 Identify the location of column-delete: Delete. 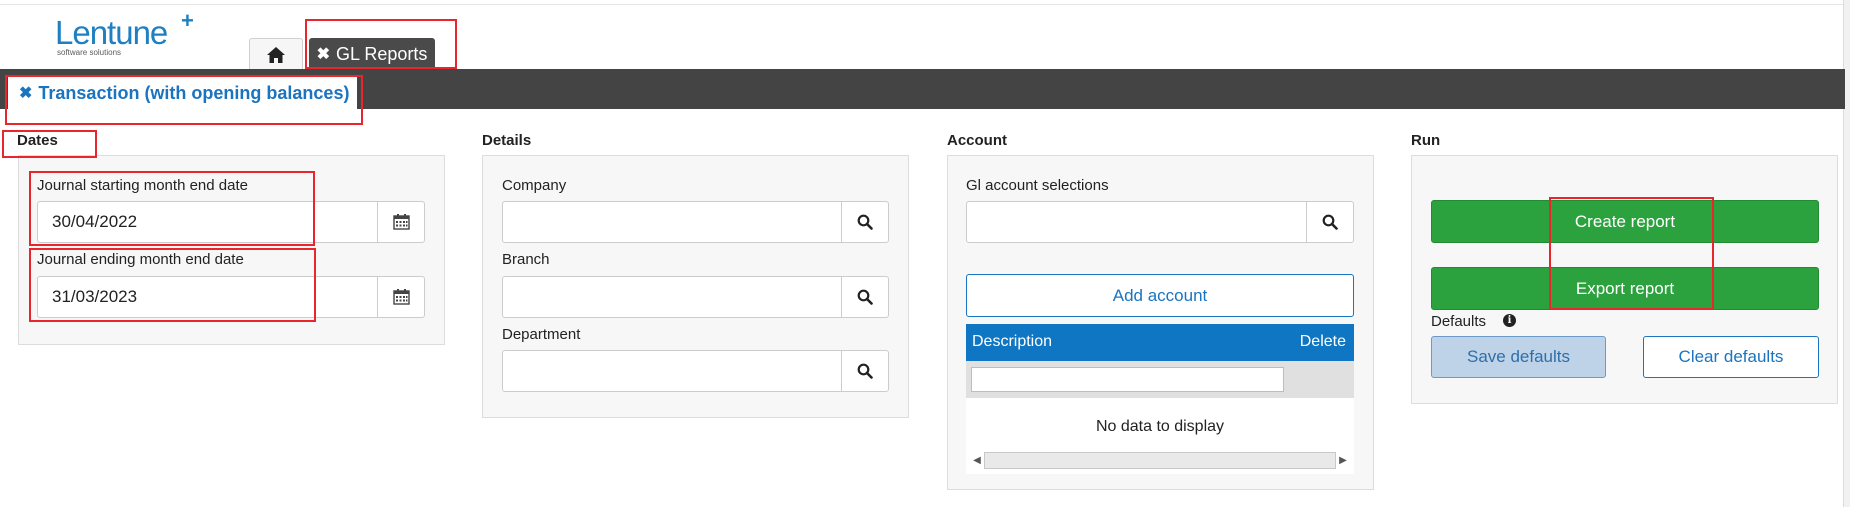
(1323, 342).